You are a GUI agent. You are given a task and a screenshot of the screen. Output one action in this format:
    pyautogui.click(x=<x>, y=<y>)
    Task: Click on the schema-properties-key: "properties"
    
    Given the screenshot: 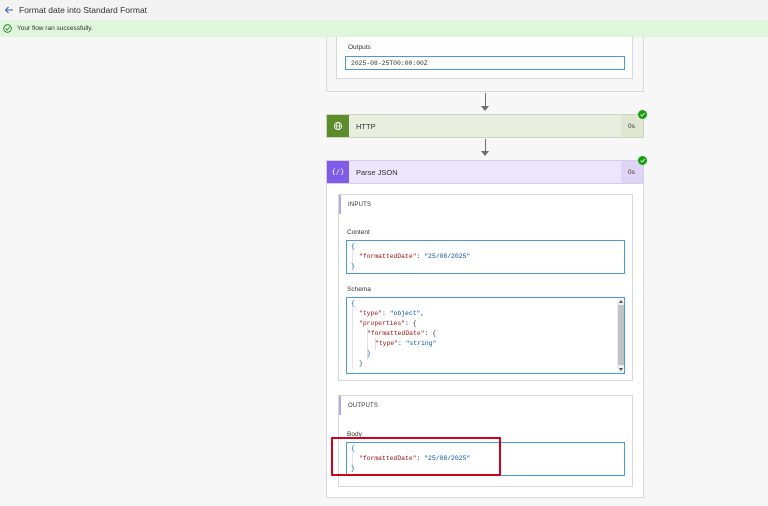 What is the action you would take?
    pyautogui.click(x=382, y=323)
    